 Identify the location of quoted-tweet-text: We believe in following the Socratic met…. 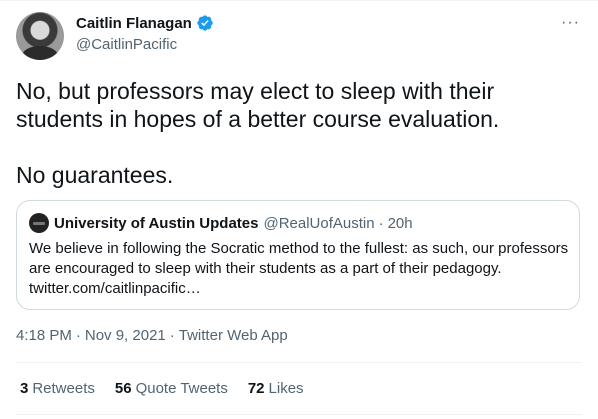
(299, 268).